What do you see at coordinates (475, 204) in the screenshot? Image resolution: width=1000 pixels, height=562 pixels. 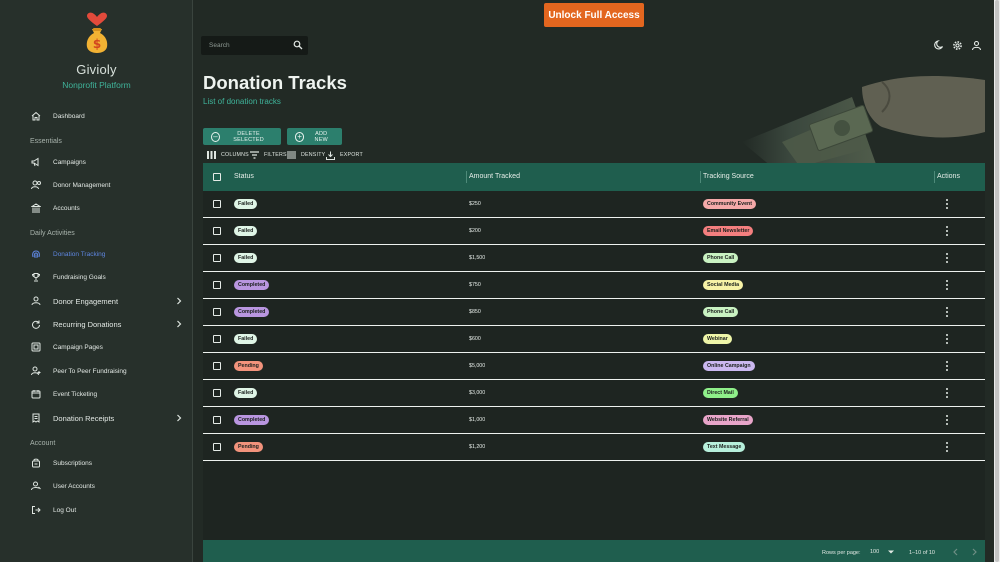 I see `amount-cell: $250` at bounding box center [475, 204].